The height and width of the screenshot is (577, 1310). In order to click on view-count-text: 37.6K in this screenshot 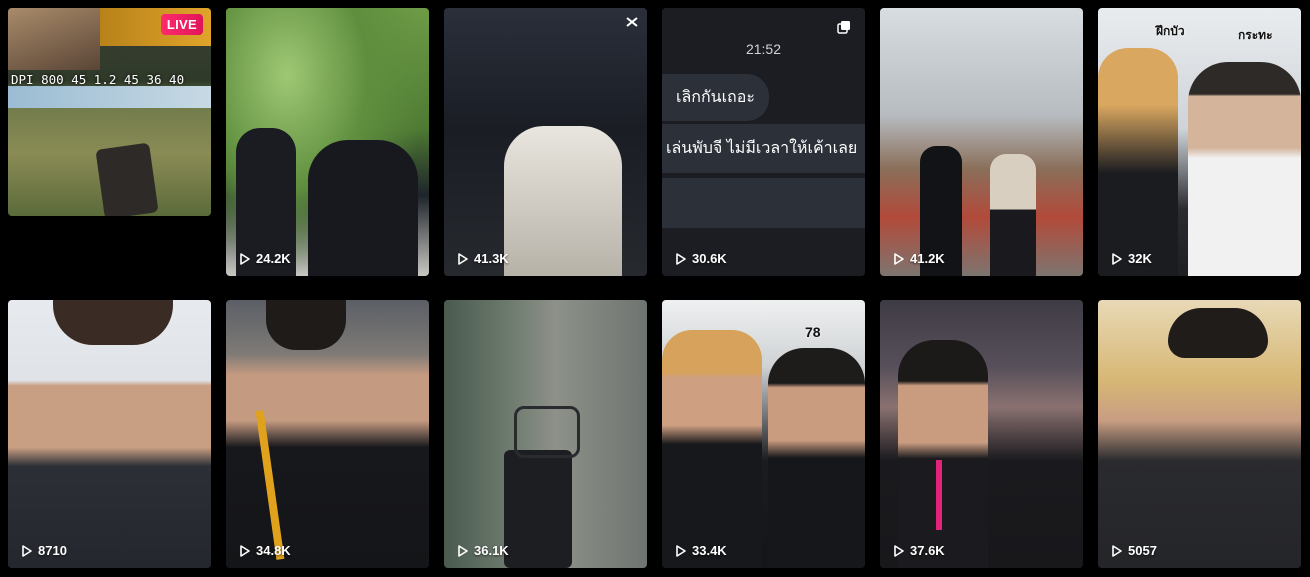, I will do `click(927, 550)`.